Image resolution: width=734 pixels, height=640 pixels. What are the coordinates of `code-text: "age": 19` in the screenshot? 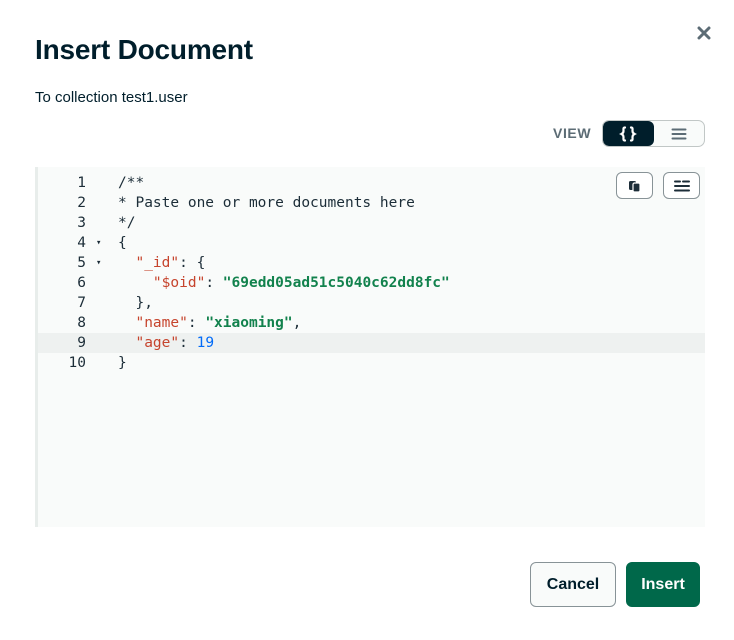 It's located at (166, 343).